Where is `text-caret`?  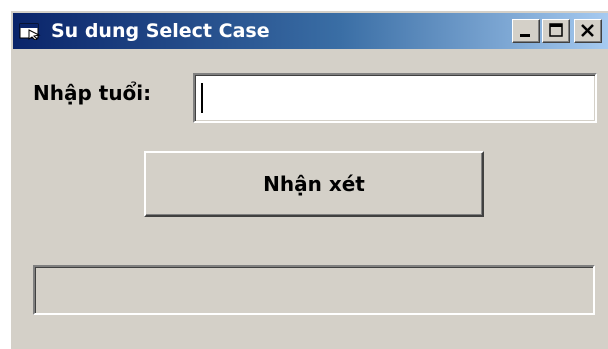 text-caret is located at coordinates (202, 98).